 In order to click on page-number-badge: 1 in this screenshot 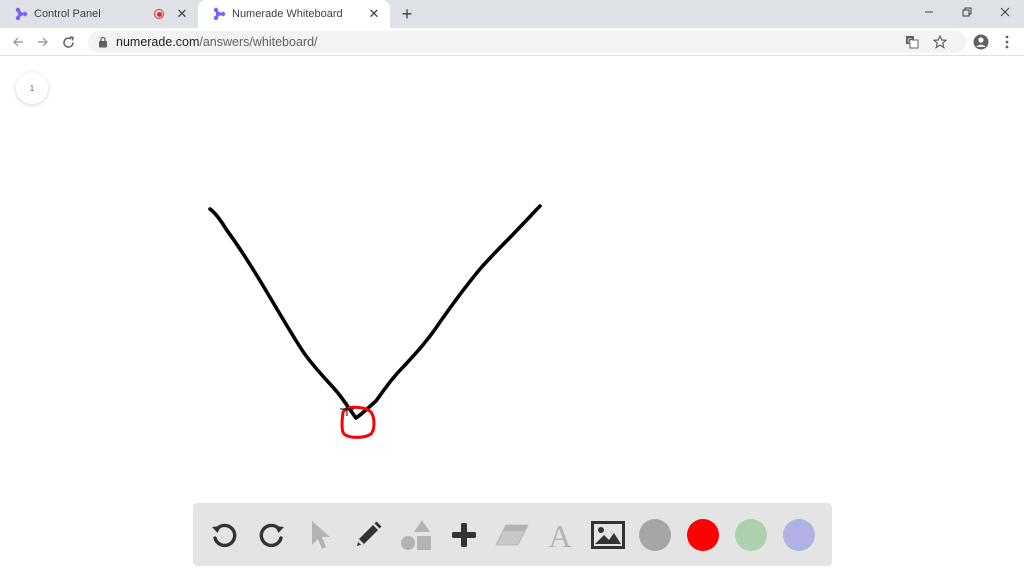, I will do `click(32, 88)`.